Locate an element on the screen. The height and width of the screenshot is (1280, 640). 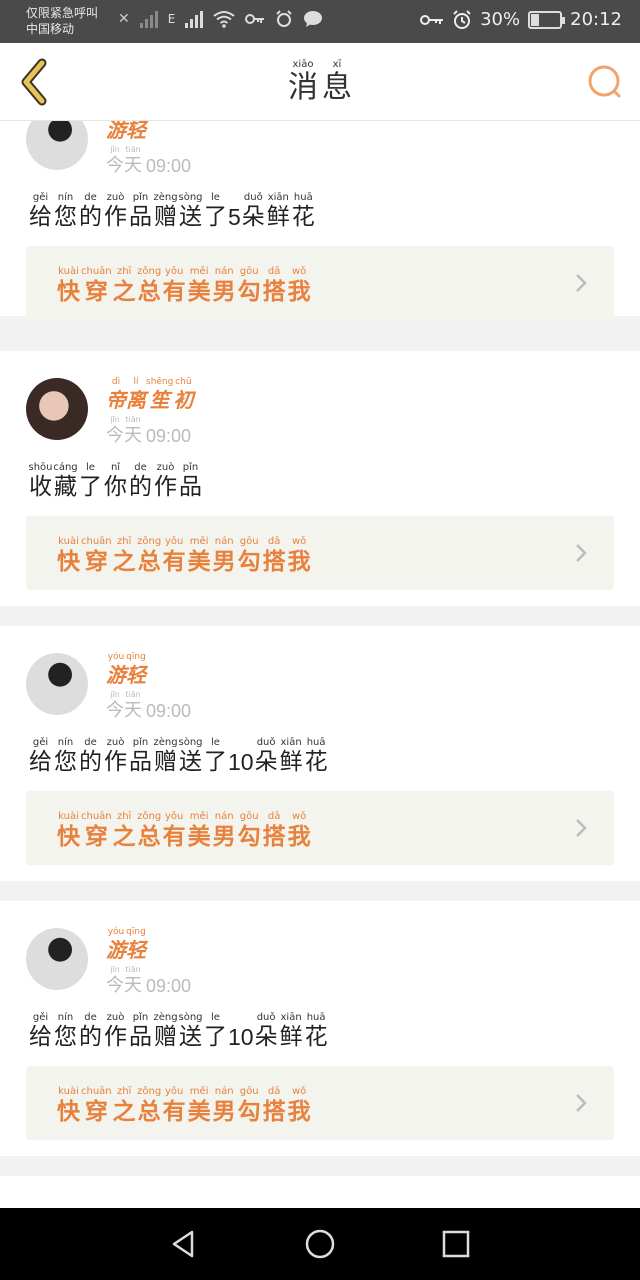
username-char: lí 离 is located at coordinates (136, 394).